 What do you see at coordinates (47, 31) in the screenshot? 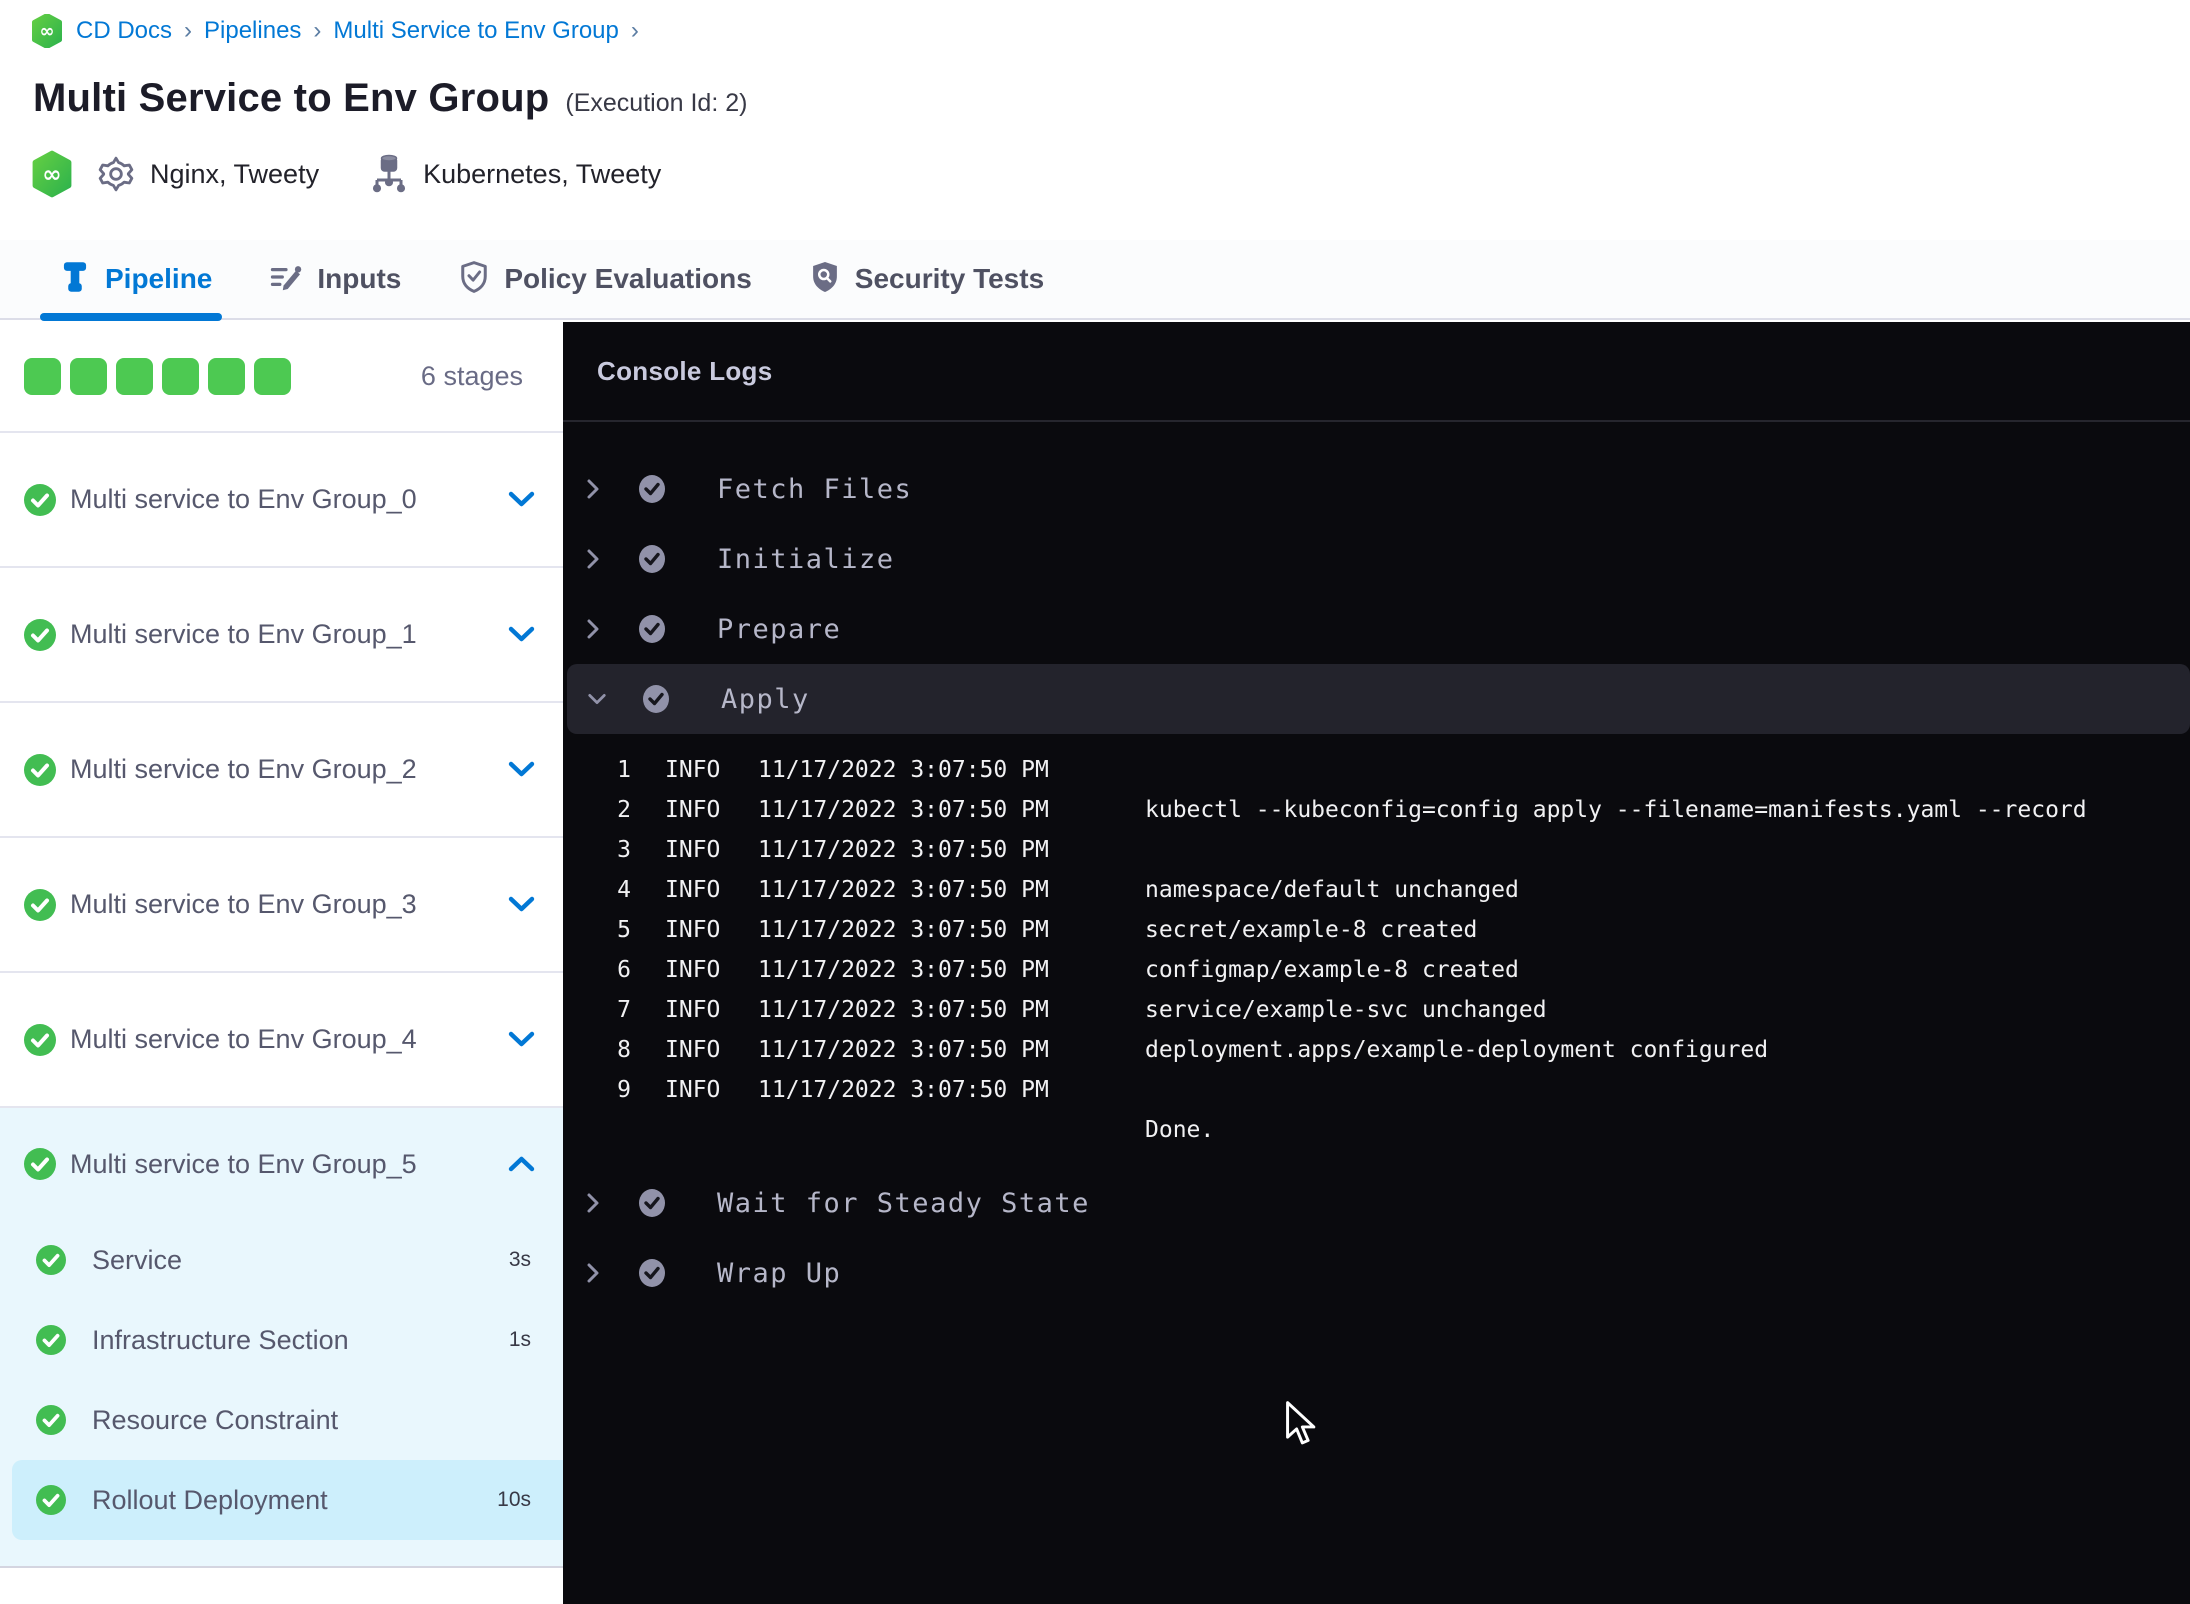
I see `harness-cd-icon` at bounding box center [47, 31].